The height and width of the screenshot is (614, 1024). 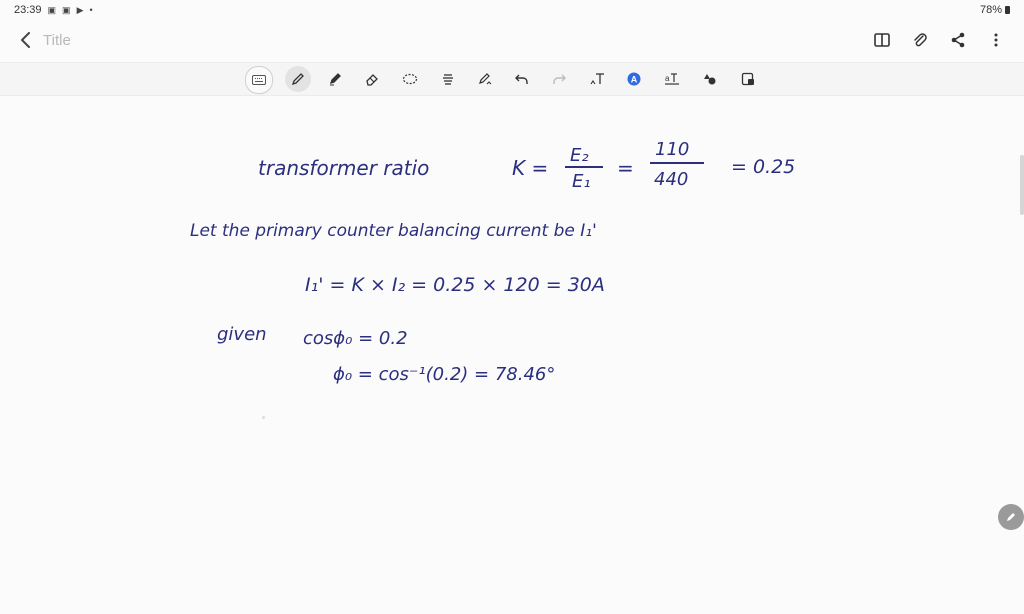 What do you see at coordinates (355, 338) in the screenshot?
I see `line4-equation: cosϕ₀ = 0.2` at bounding box center [355, 338].